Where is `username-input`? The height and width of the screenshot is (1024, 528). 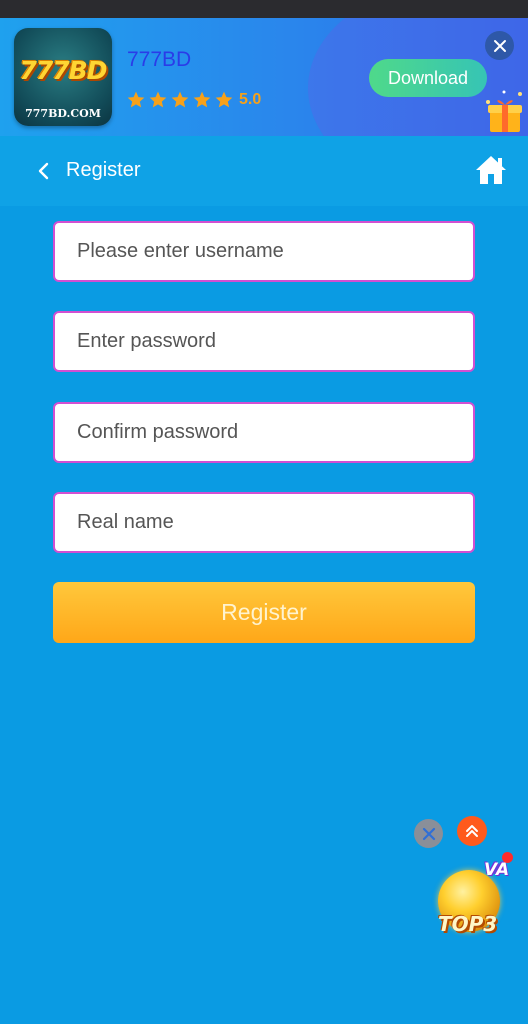
username-input is located at coordinates (264, 251).